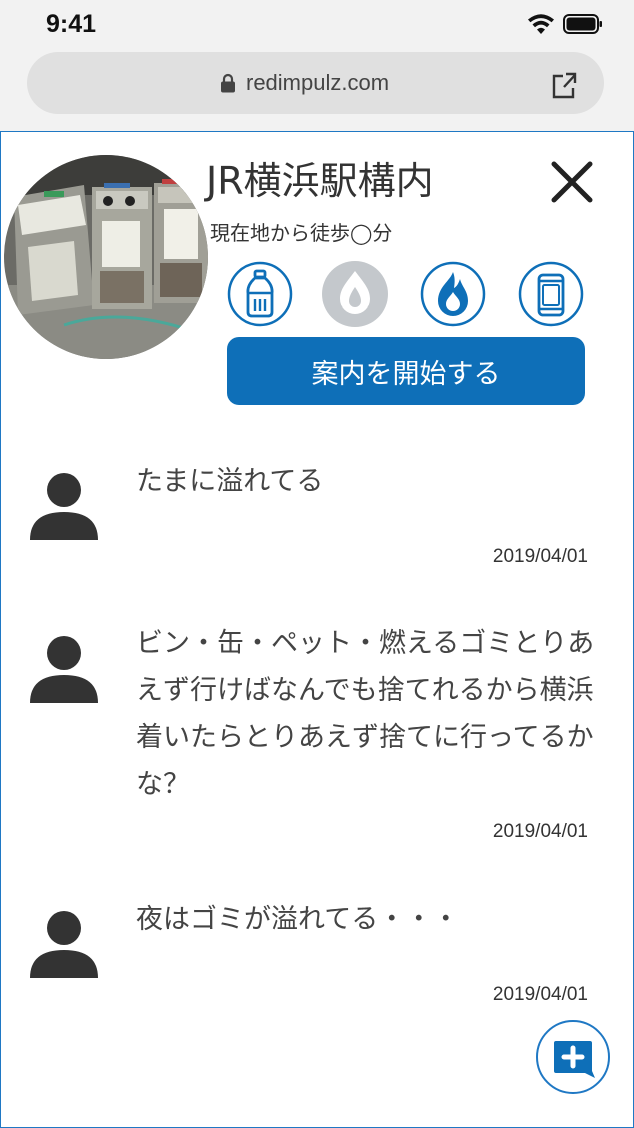 The height and width of the screenshot is (1128, 634). What do you see at coordinates (572, 182) in the screenshot?
I see `close-icon` at bounding box center [572, 182].